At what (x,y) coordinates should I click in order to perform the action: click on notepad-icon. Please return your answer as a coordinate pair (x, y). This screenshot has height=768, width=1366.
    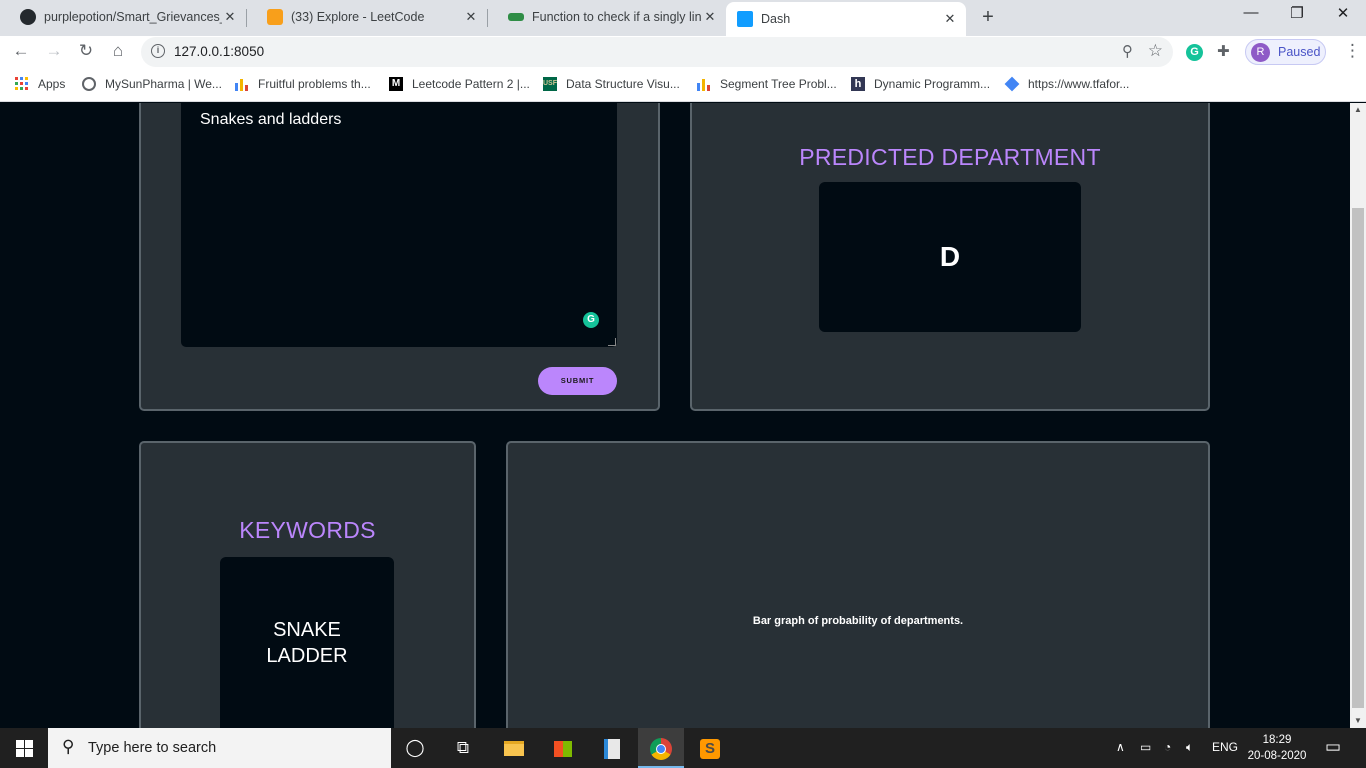
    Looking at the image, I should click on (612, 748).